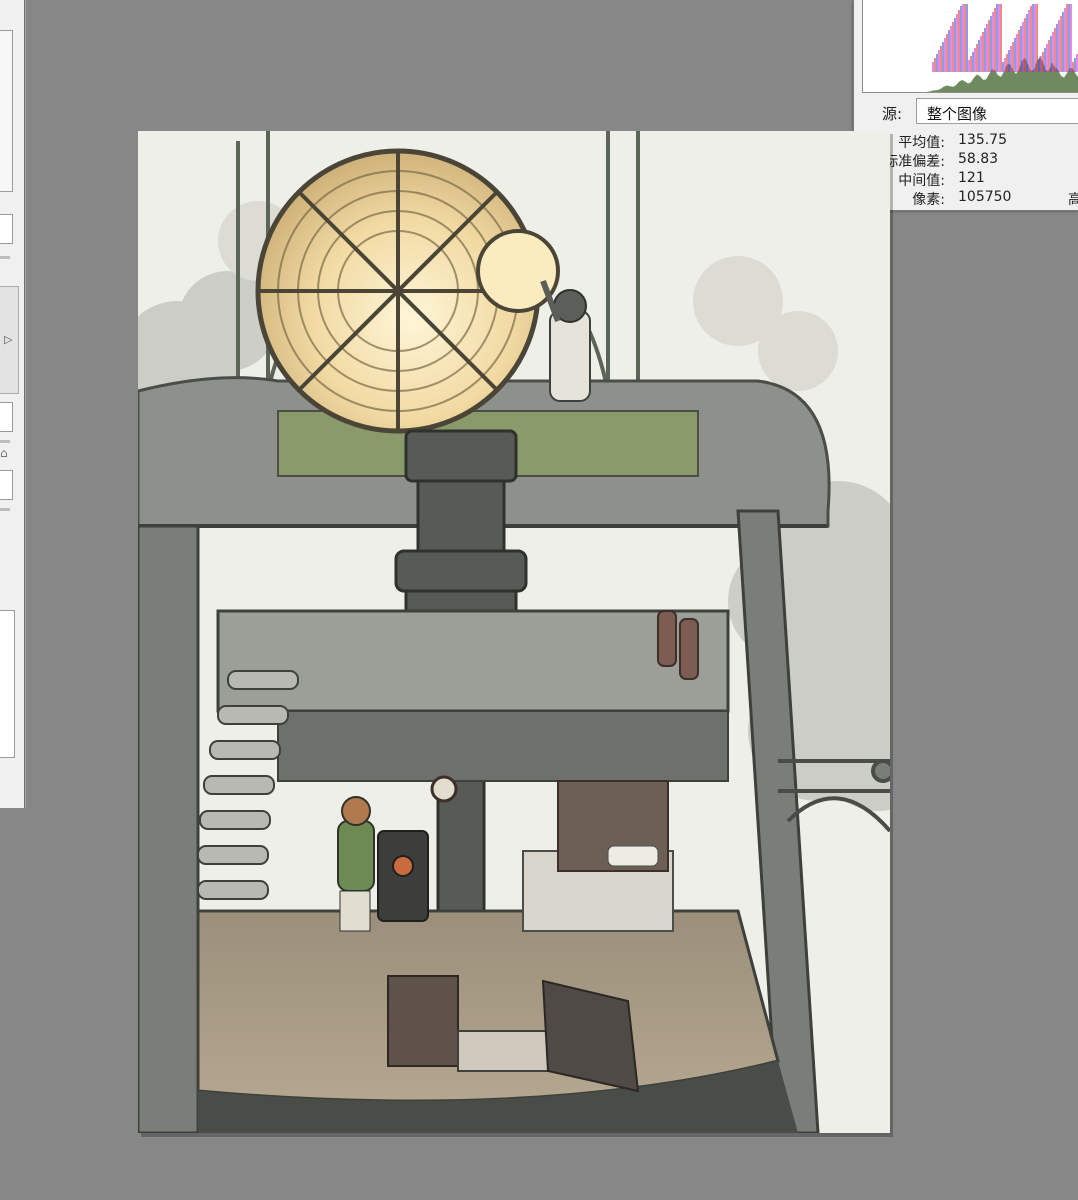 The image size is (1078, 1200). Describe the element at coordinates (914, 162) in the screenshot. I see `stat-label: 标准偏差:` at that location.